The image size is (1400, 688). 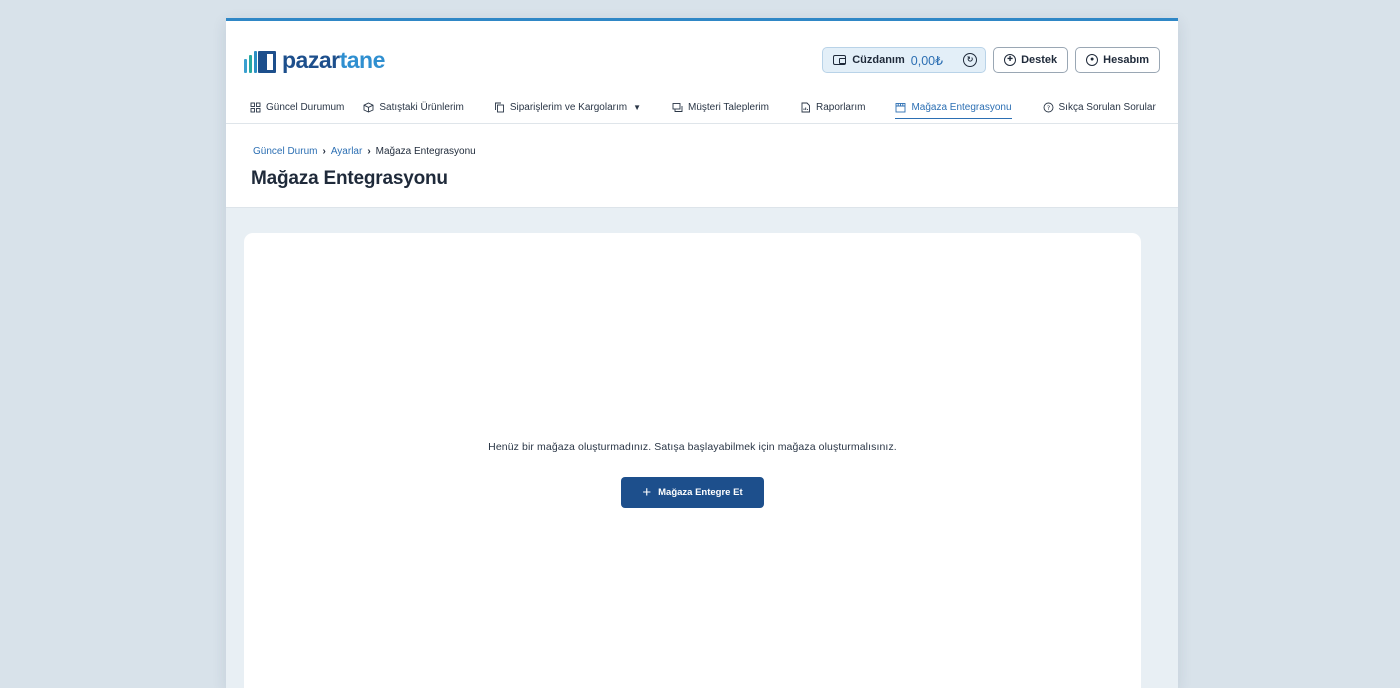 I want to click on caret-down-icon: ▼, so click(x=637, y=107).